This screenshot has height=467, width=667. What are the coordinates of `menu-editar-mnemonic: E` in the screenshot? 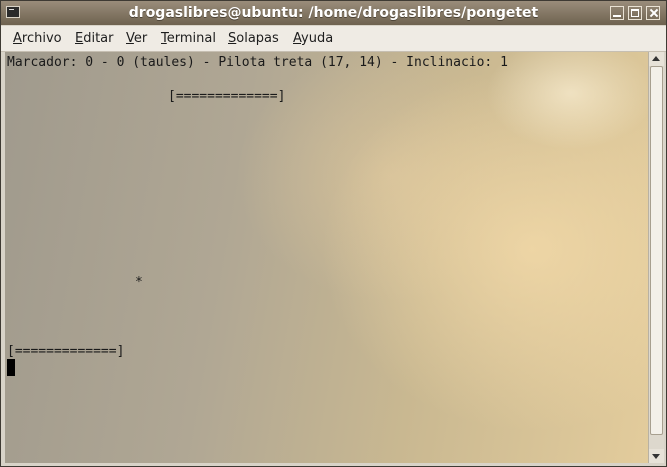 It's located at (79, 38).